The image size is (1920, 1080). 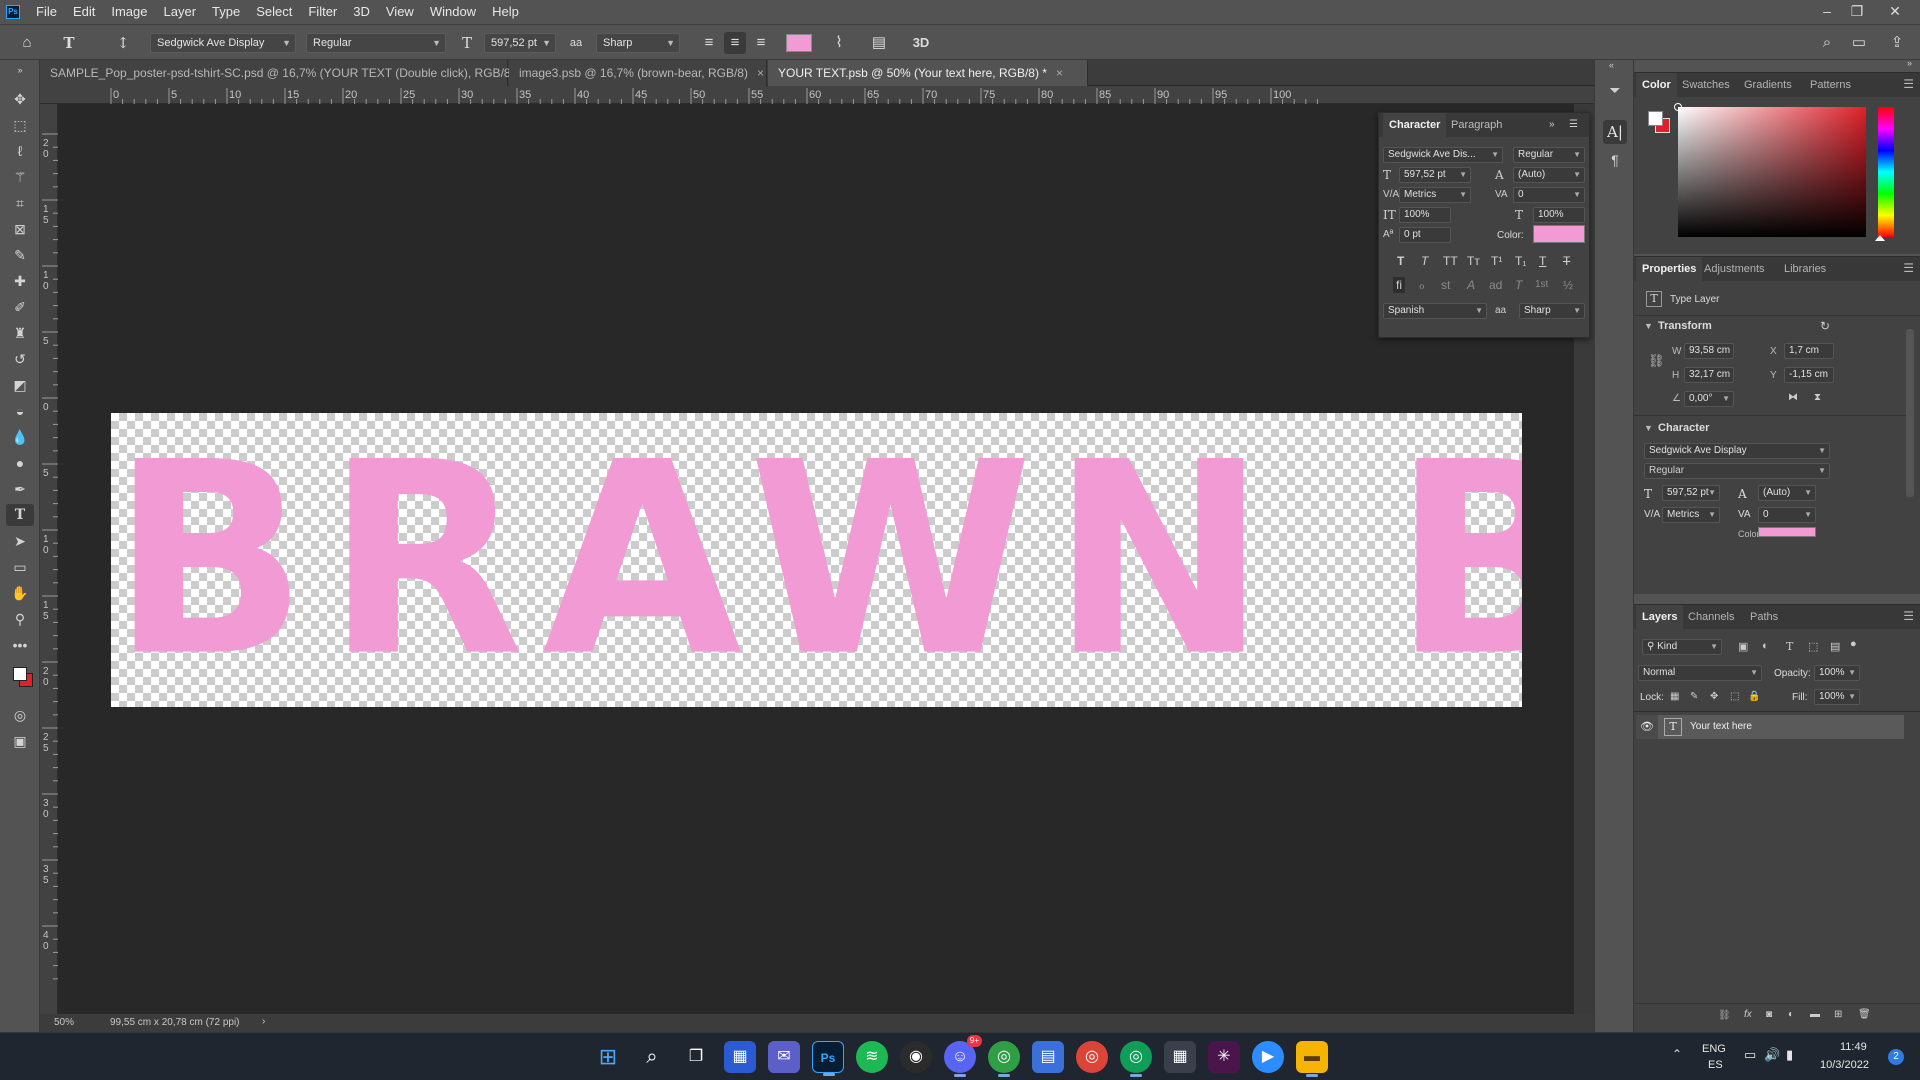 What do you see at coordinates (1770, 170) in the screenshot?
I see `color-picker-field` at bounding box center [1770, 170].